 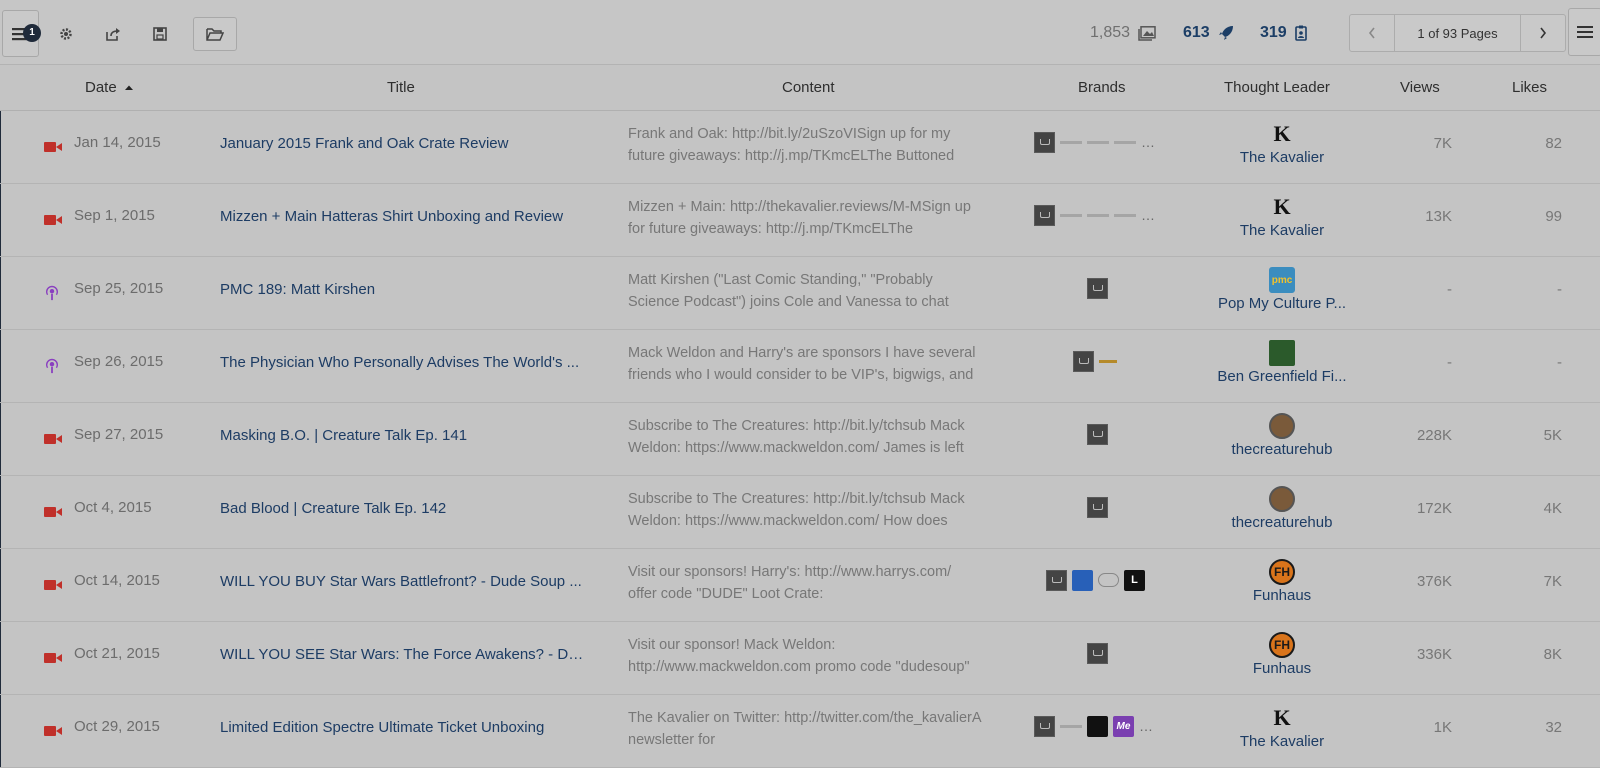 What do you see at coordinates (1282, 572) in the screenshot?
I see `funhaus-avatar-icon: FH` at bounding box center [1282, 572].